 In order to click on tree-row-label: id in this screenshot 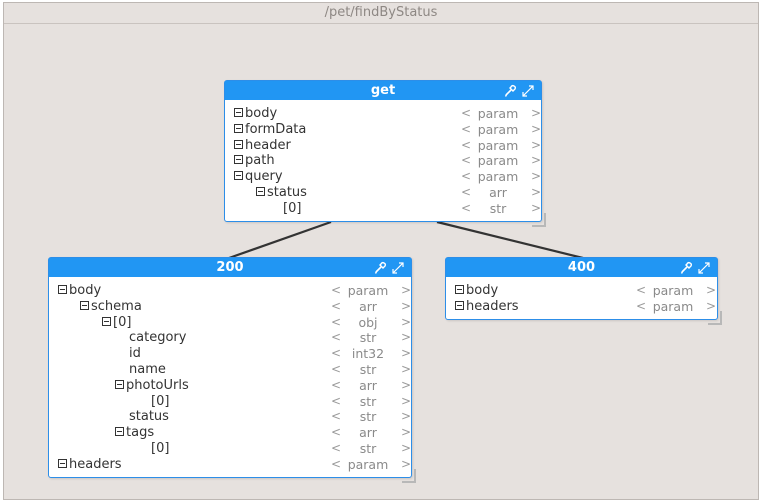, I will do `click(135, 354)`.